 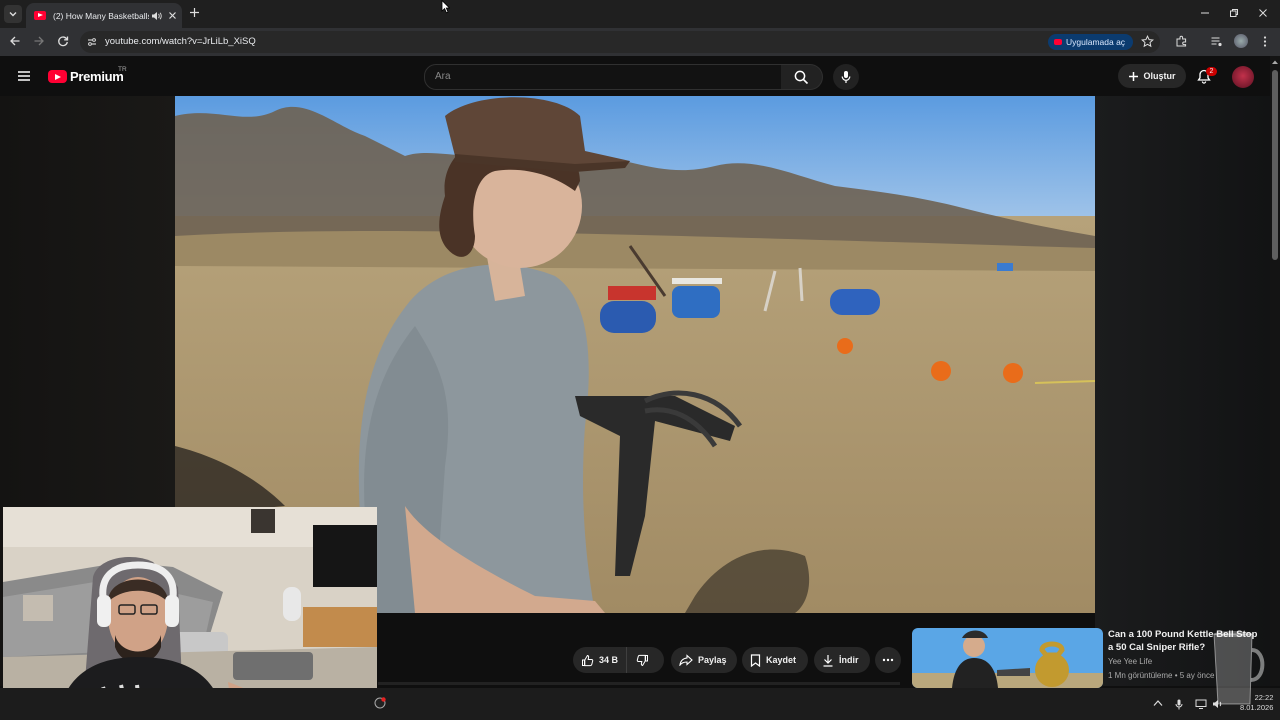 I want to click on magnifier-icon, so click(x=801, y=77).